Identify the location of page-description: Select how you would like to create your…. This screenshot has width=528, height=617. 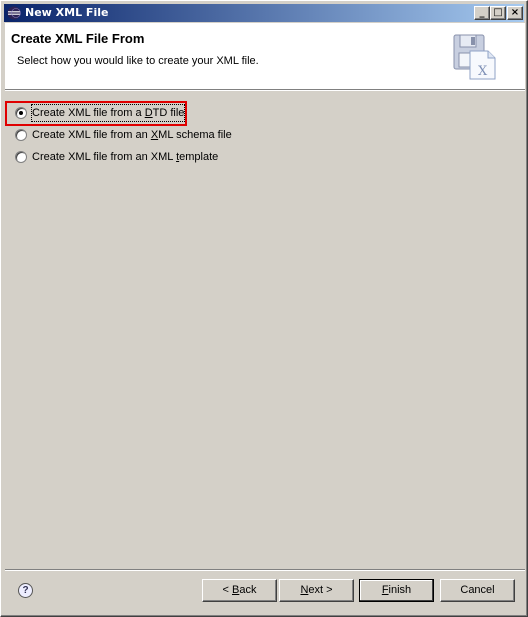
(138, 61).